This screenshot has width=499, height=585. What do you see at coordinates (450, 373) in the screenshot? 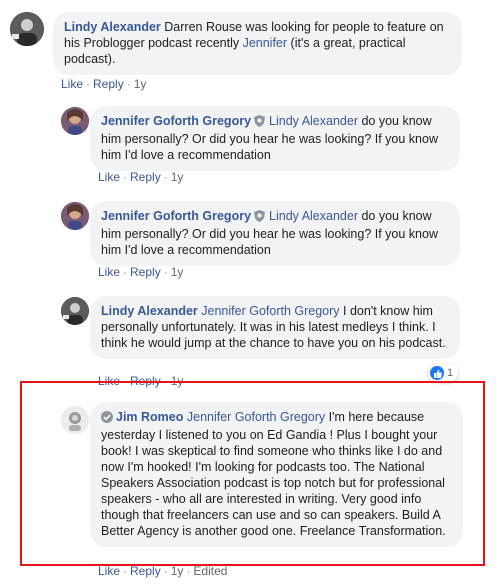
I see `reaction-number: 1` at bounding box center [450, 373].